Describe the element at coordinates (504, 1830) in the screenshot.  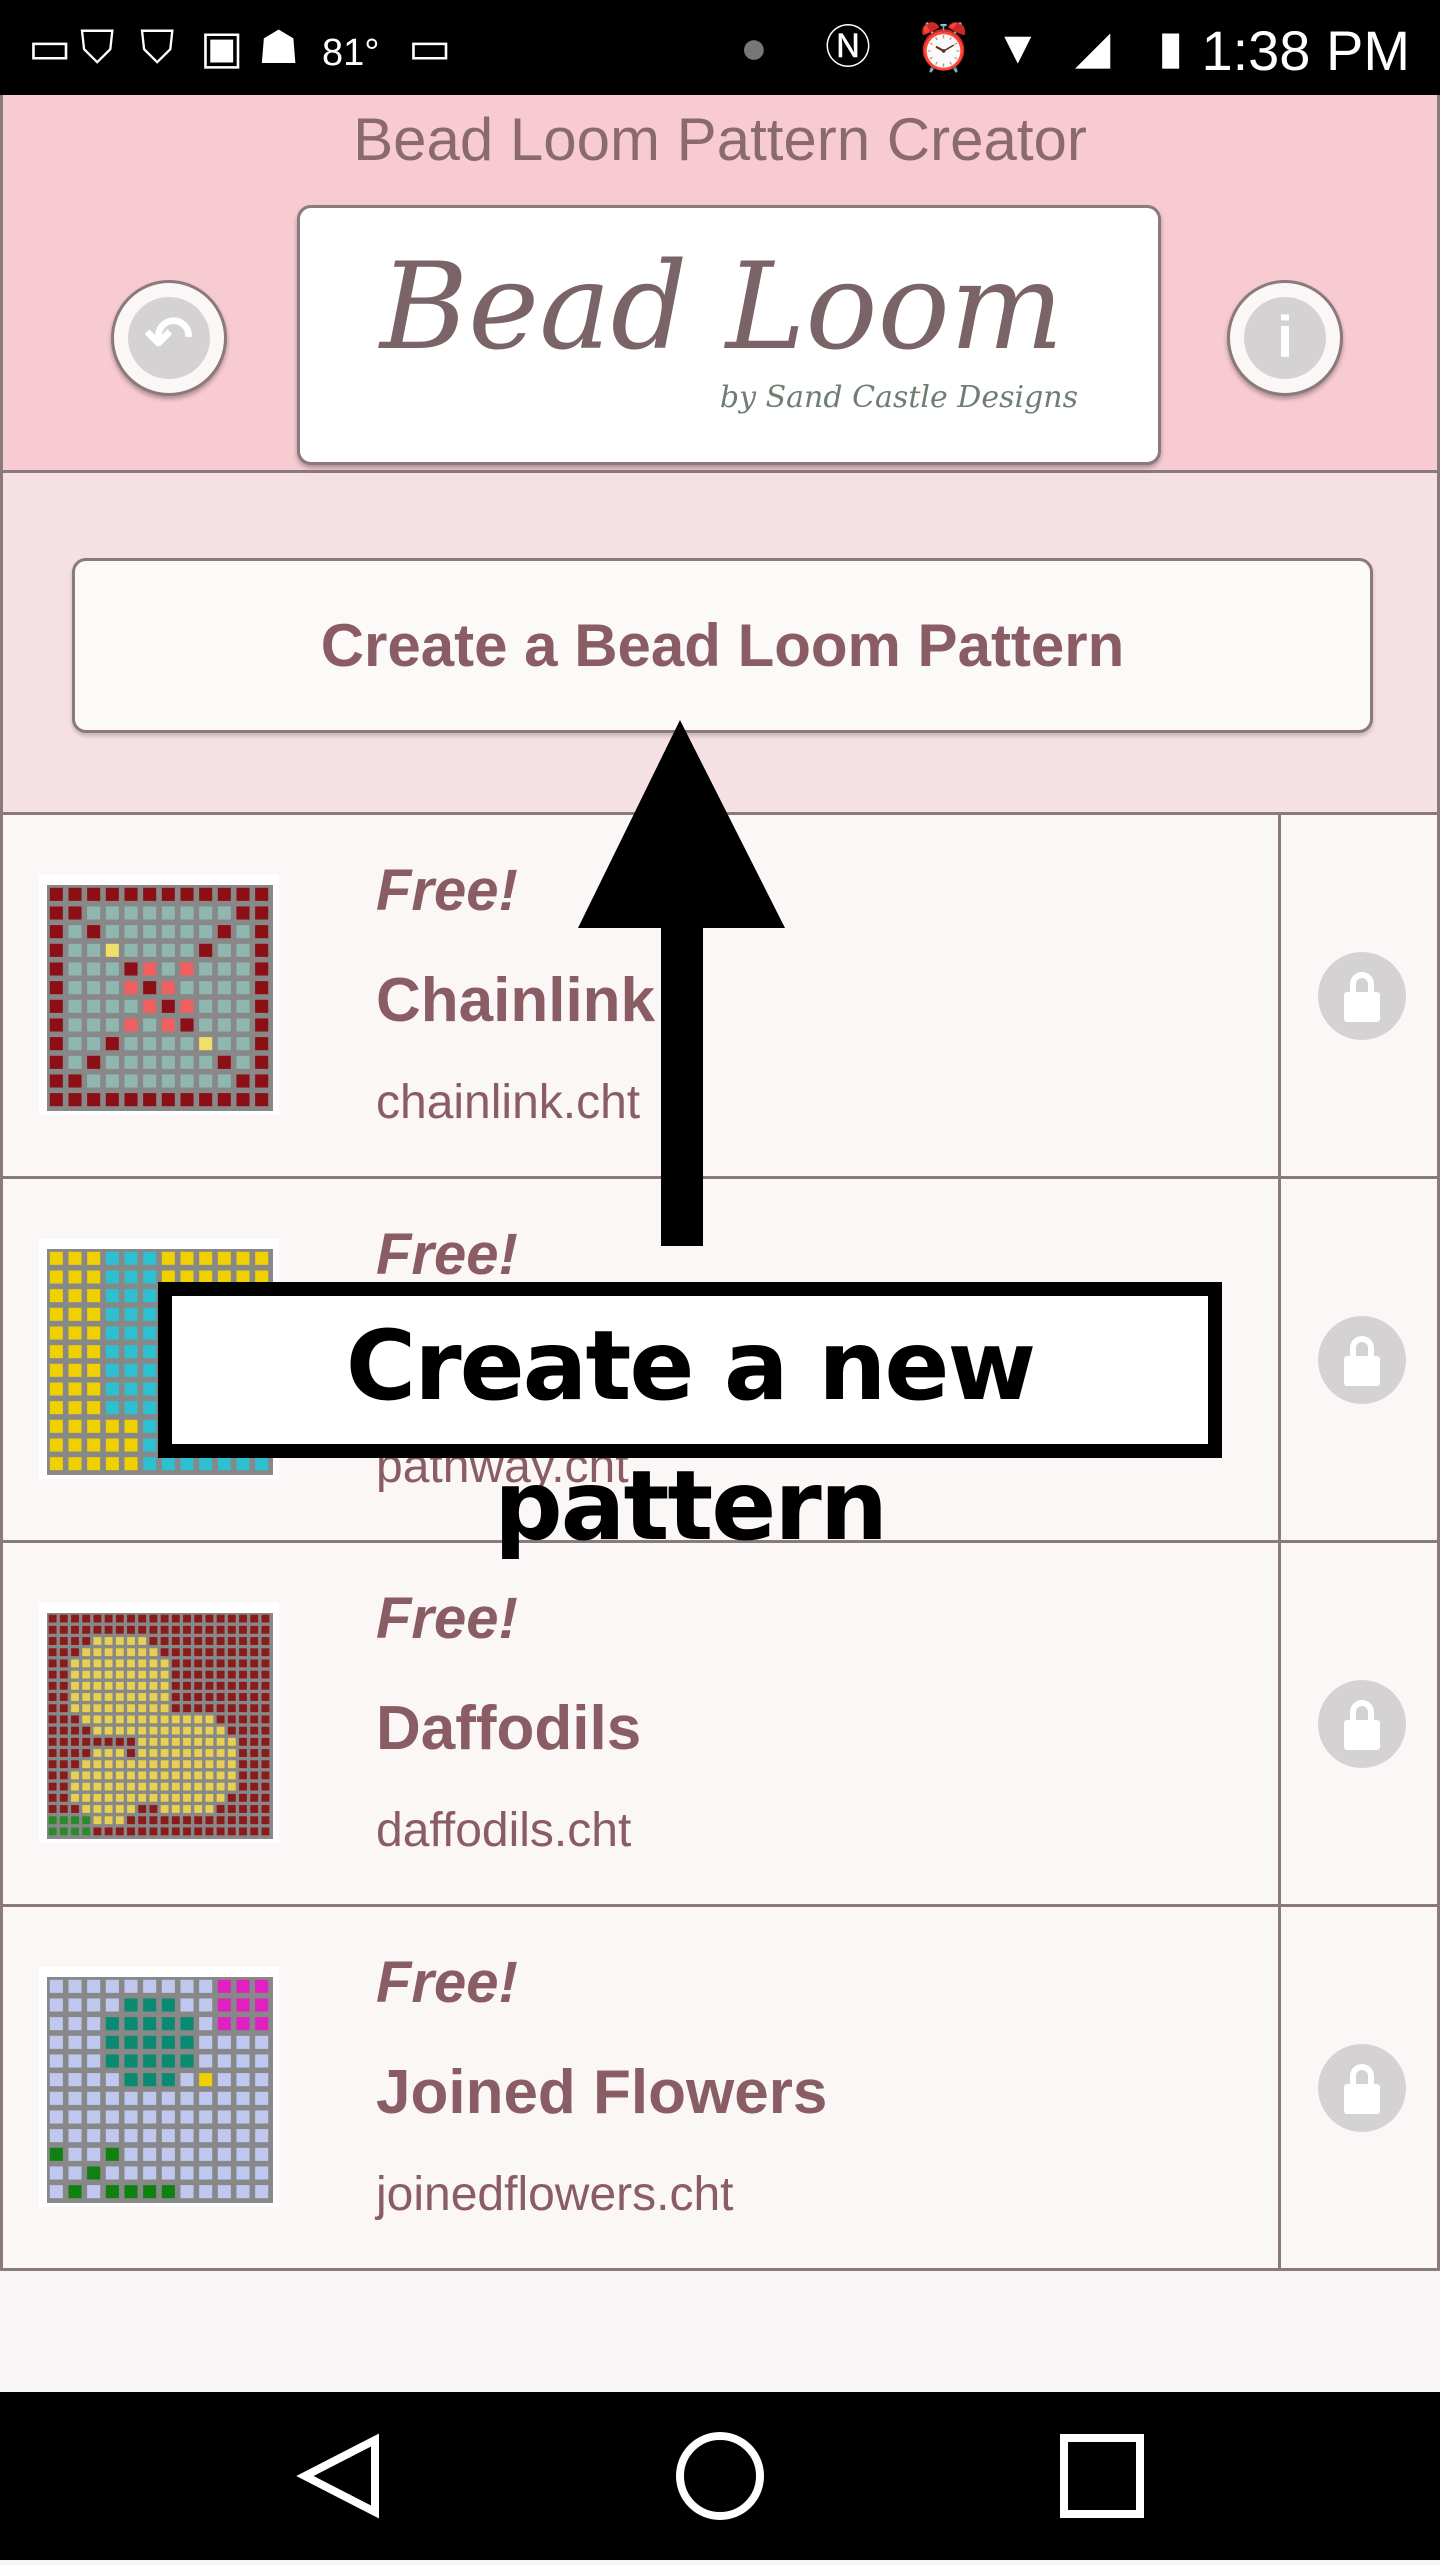
I see `pattern-file: daffodils.cht` at that location.